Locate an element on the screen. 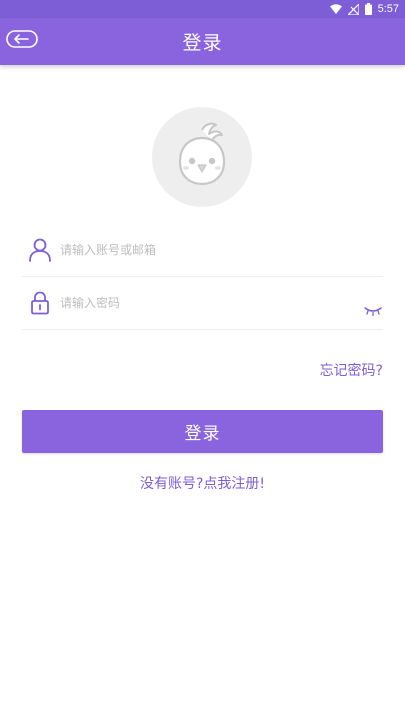 The height and width of the screenshot is (720, 405). status-bar: 5:57 is located at coordinates (202, 9).